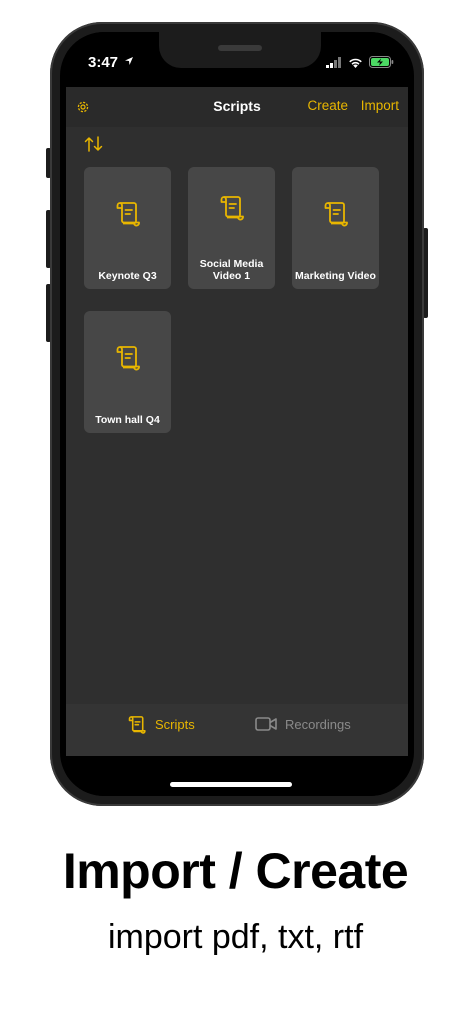  What do you see at coordinates (380, 105) in the screenshot?
I see `import-button: Import` at bounding box center [380, 105].